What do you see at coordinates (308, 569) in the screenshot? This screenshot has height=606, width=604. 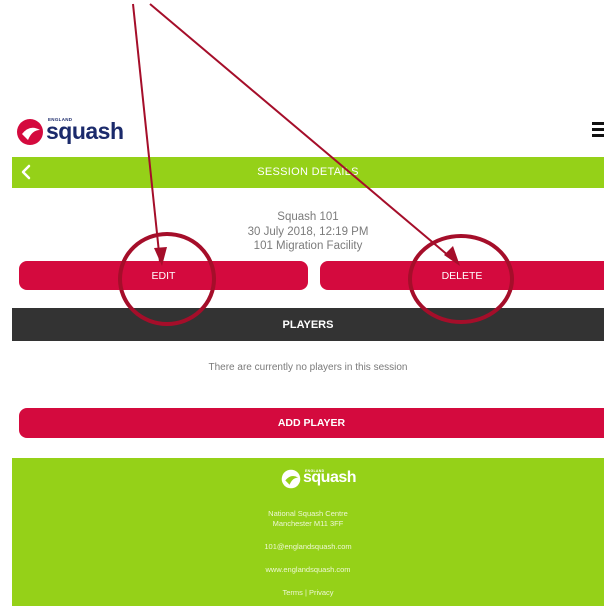 I see `footer-website-link: www.englandsquash.com` at bounding box center [308, 569].